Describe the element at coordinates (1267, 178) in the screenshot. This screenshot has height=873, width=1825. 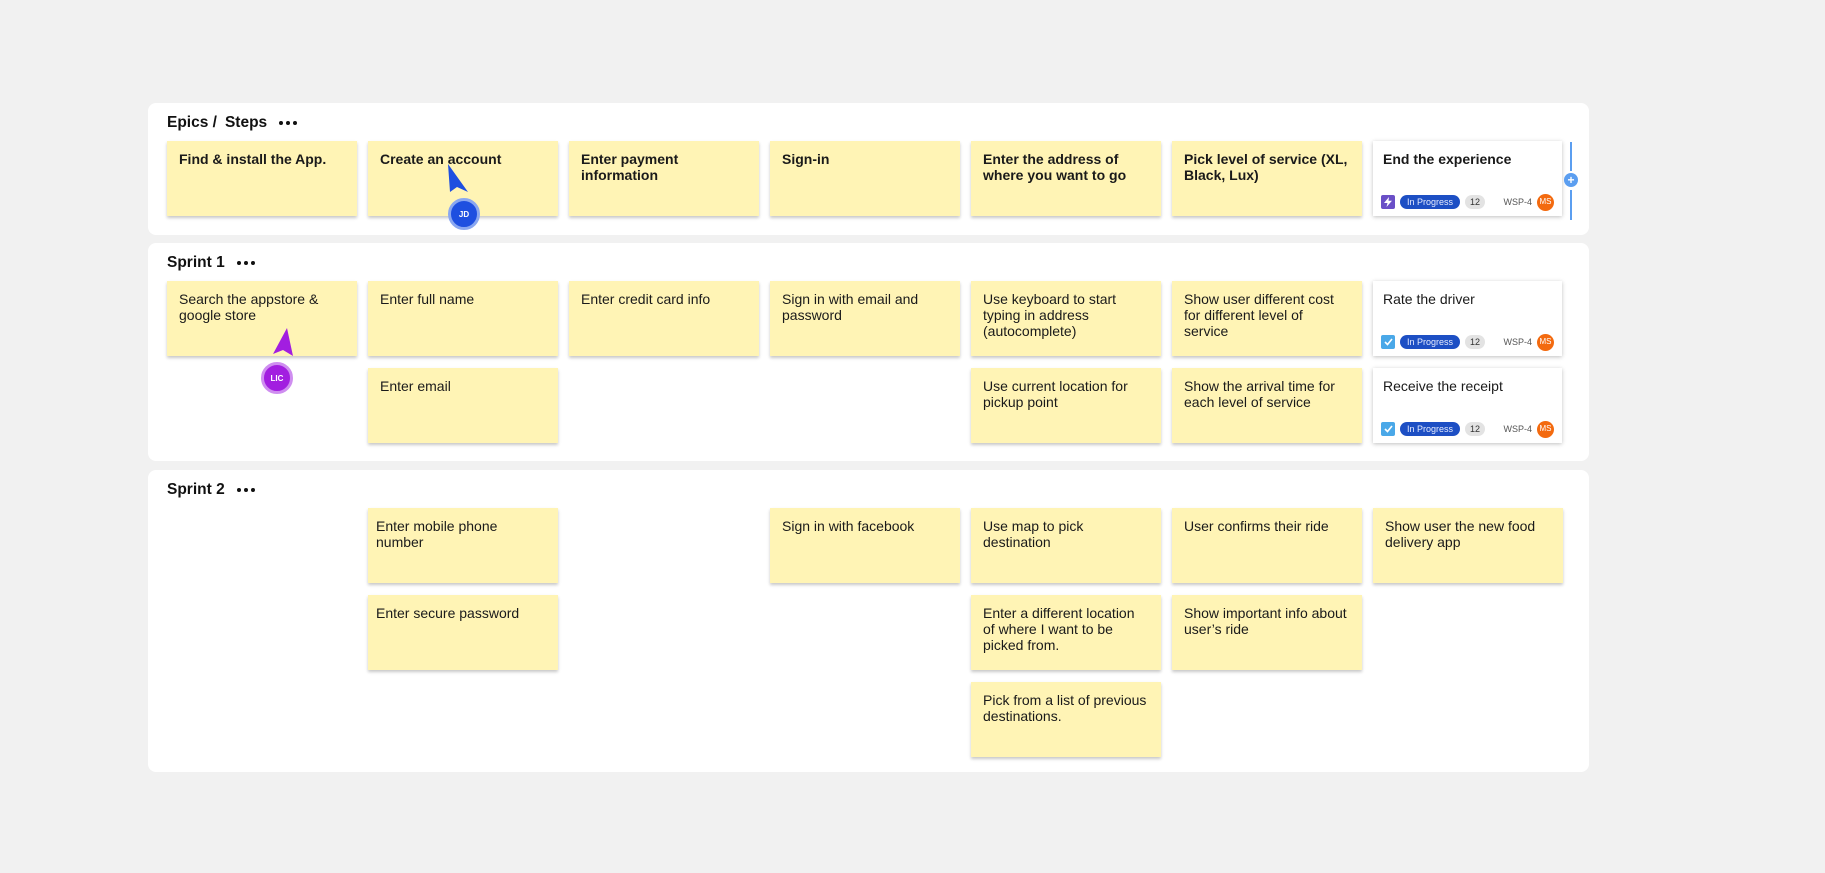
I see `epic-sticky: Pick level of service (XL, Black, Lux)` at that location.